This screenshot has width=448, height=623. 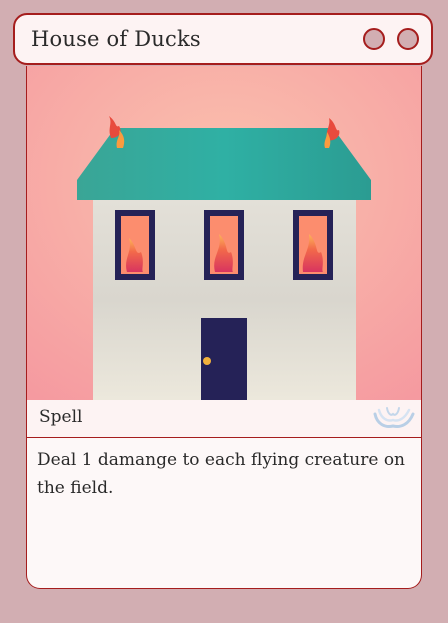 What do you see at coordinates (61, 417) in the screenshot?
I see `card-type: Spell` at bounding box center [61, 417].